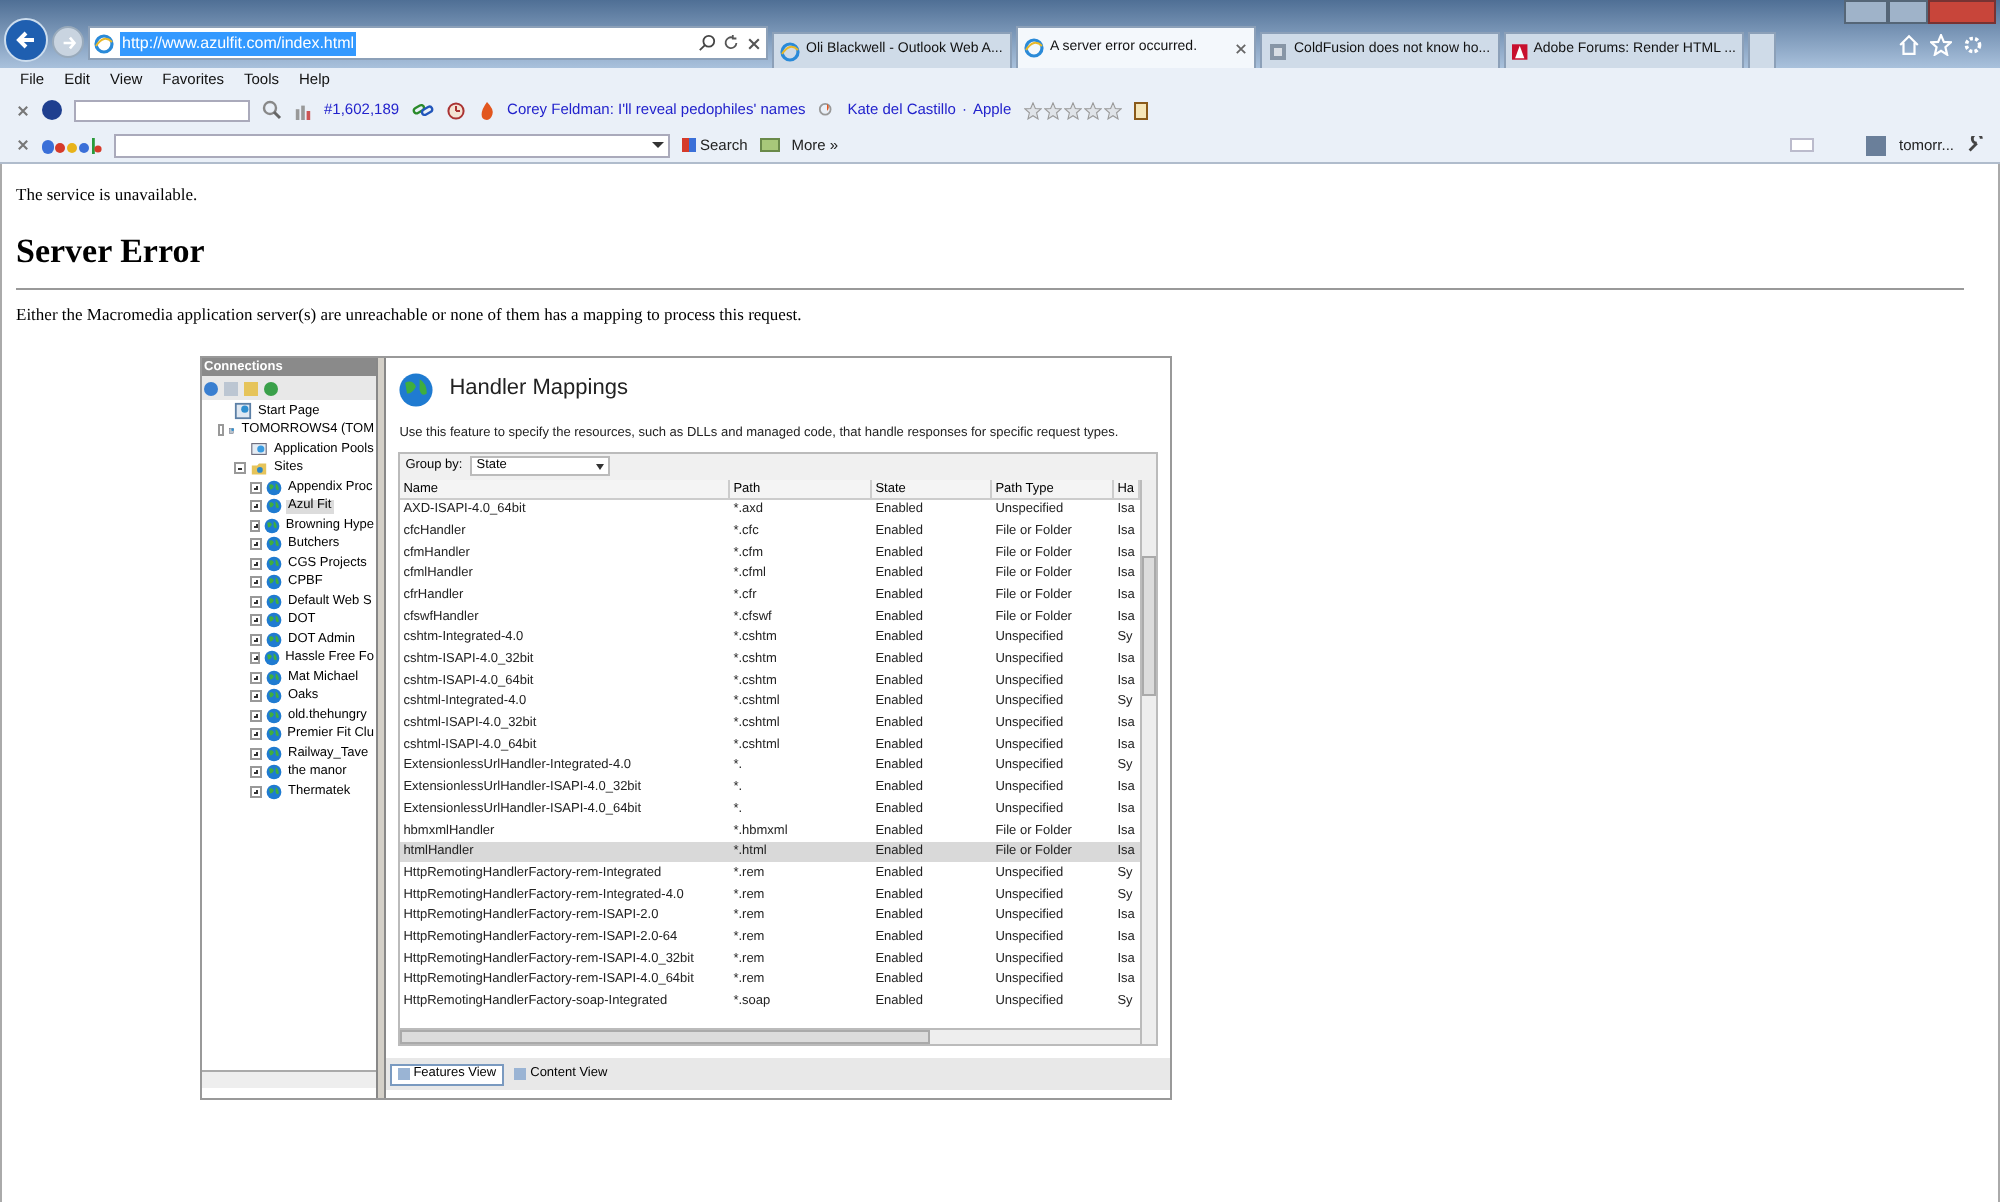 This screenshot has height=1202, width=2000. Describe the element at coordinates (271, 388) in the screenshot. I see `disconnect-icon` at that location.